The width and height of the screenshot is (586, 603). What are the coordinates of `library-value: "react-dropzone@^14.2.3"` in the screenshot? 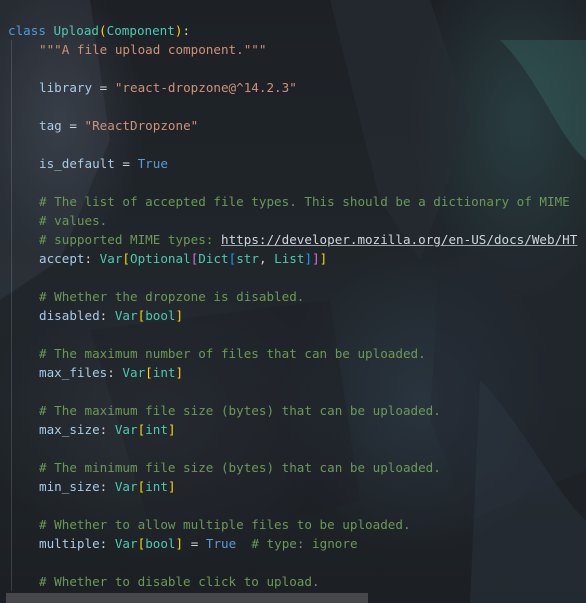 It's located at (205, 87).